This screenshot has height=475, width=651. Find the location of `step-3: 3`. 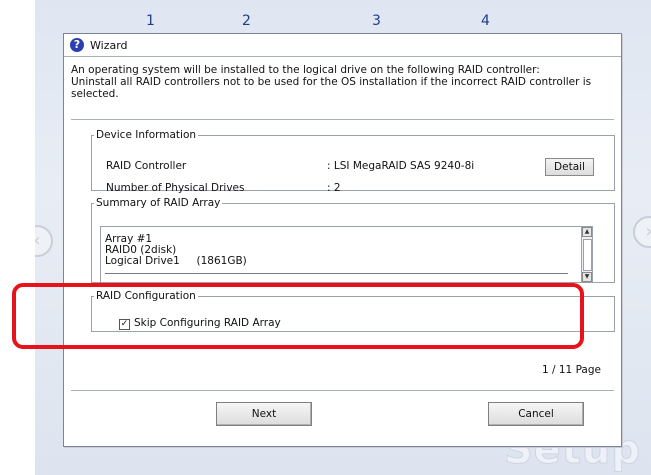

step-3: 3 is located at coordinates (376, 21).